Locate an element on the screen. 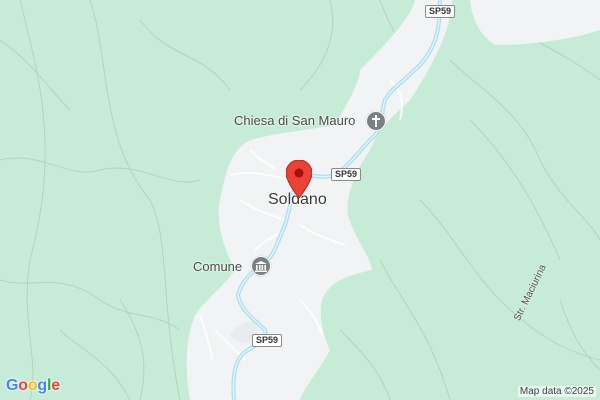 The width and height of the screenshot is (600, 400). map-attribution: Map data ©2025 is located at coordinates (556, 391).